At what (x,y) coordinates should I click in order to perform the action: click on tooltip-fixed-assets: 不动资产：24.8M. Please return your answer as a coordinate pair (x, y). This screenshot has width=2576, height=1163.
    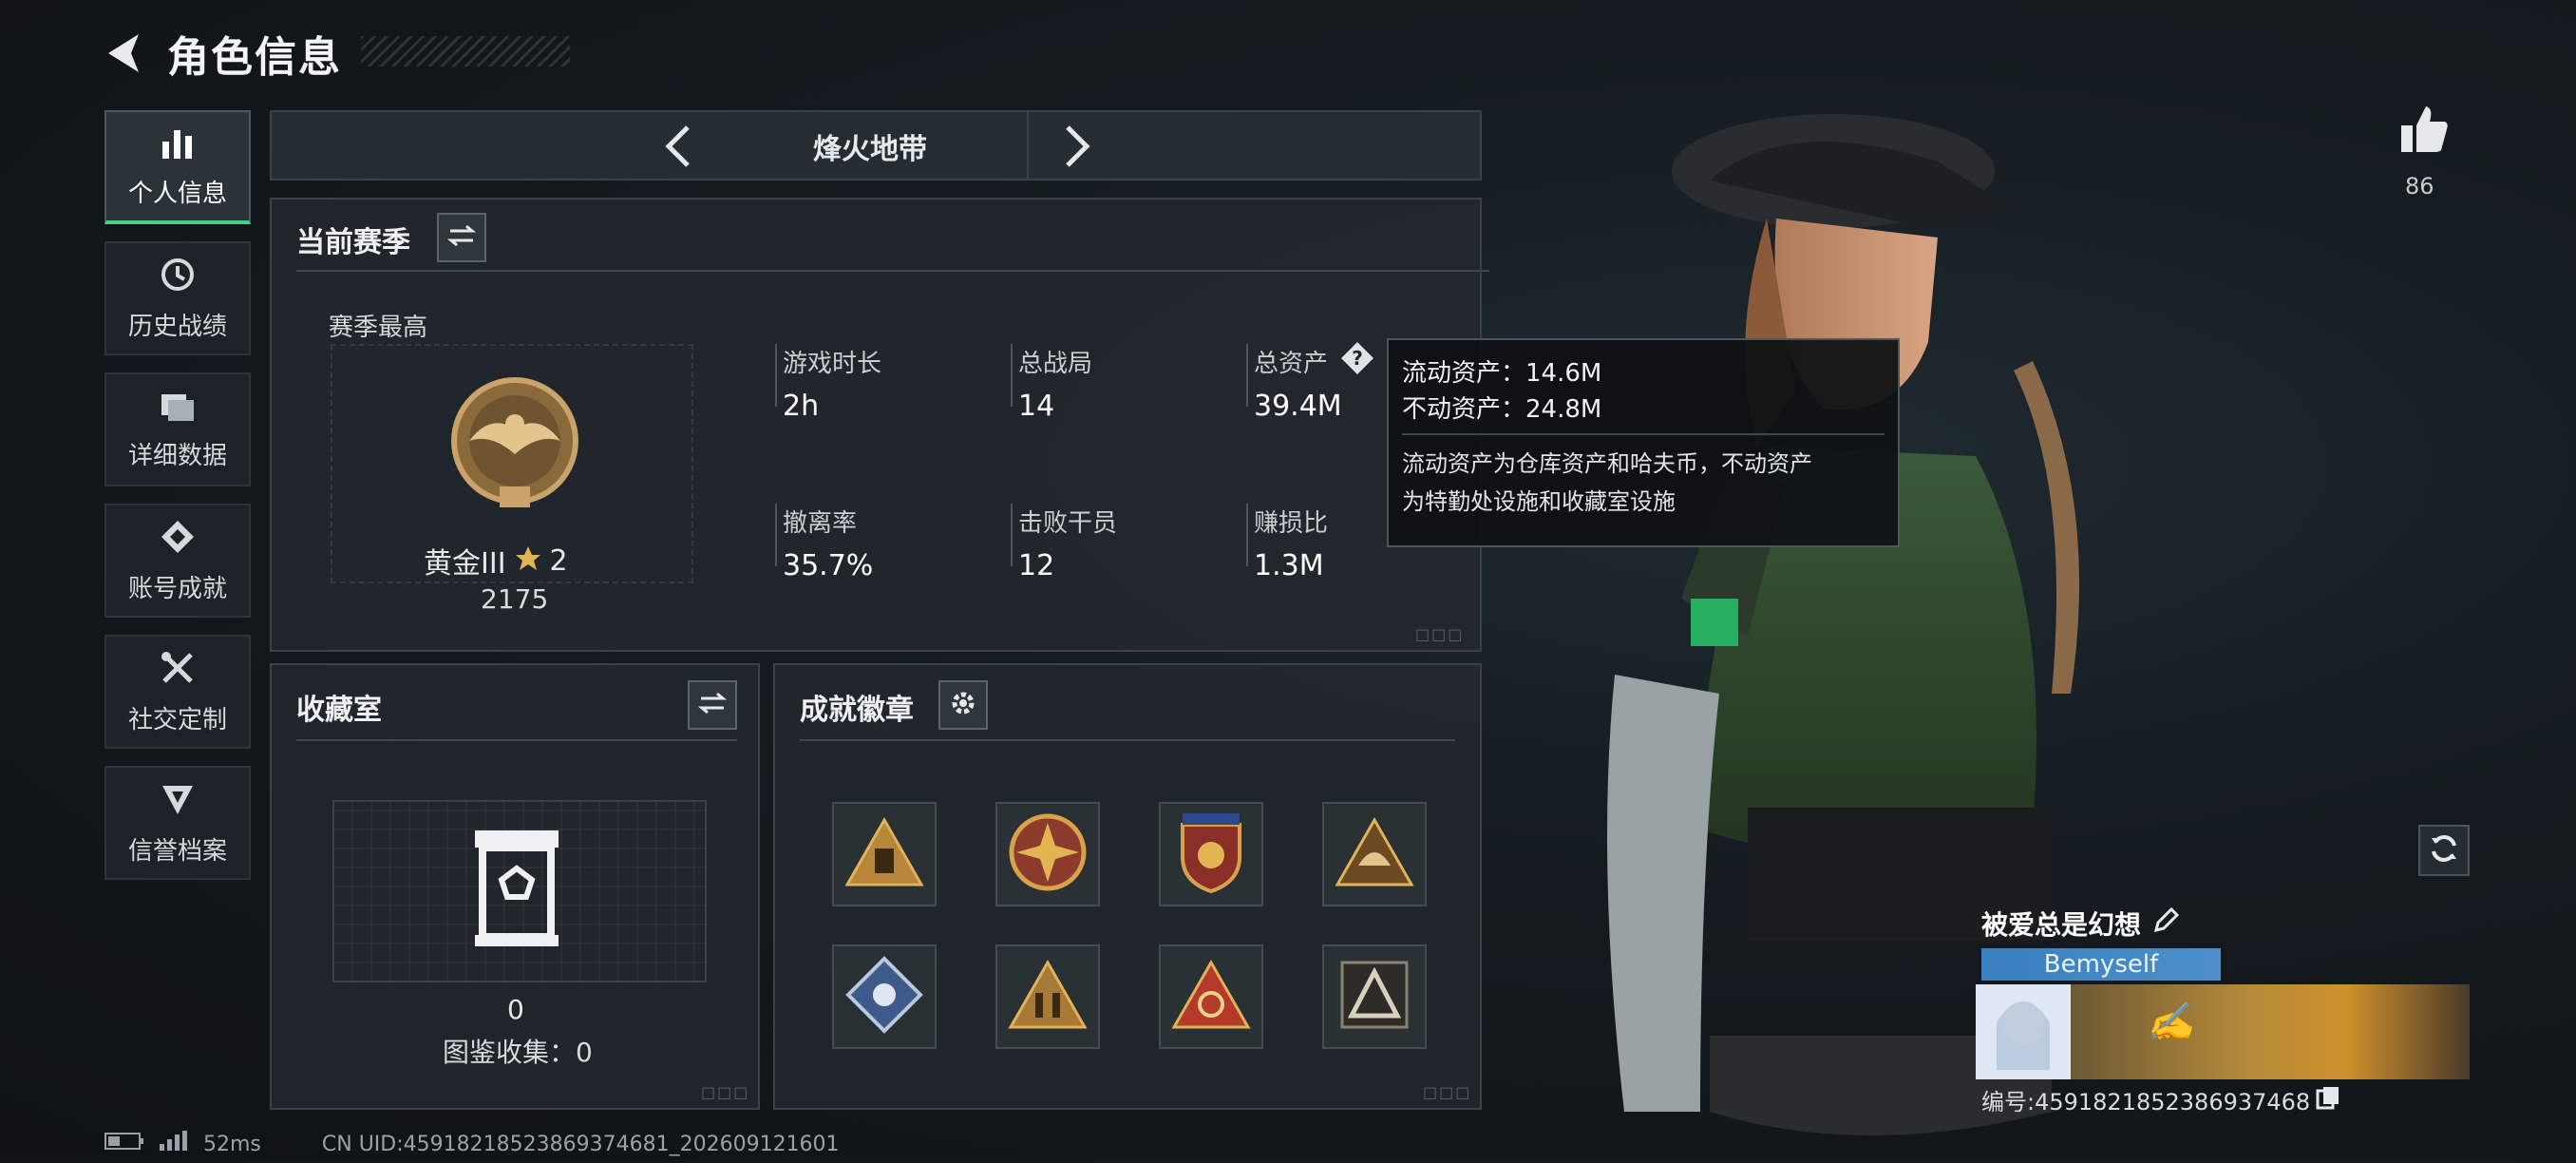
    Looking at the image, I should click on (1502, 409).